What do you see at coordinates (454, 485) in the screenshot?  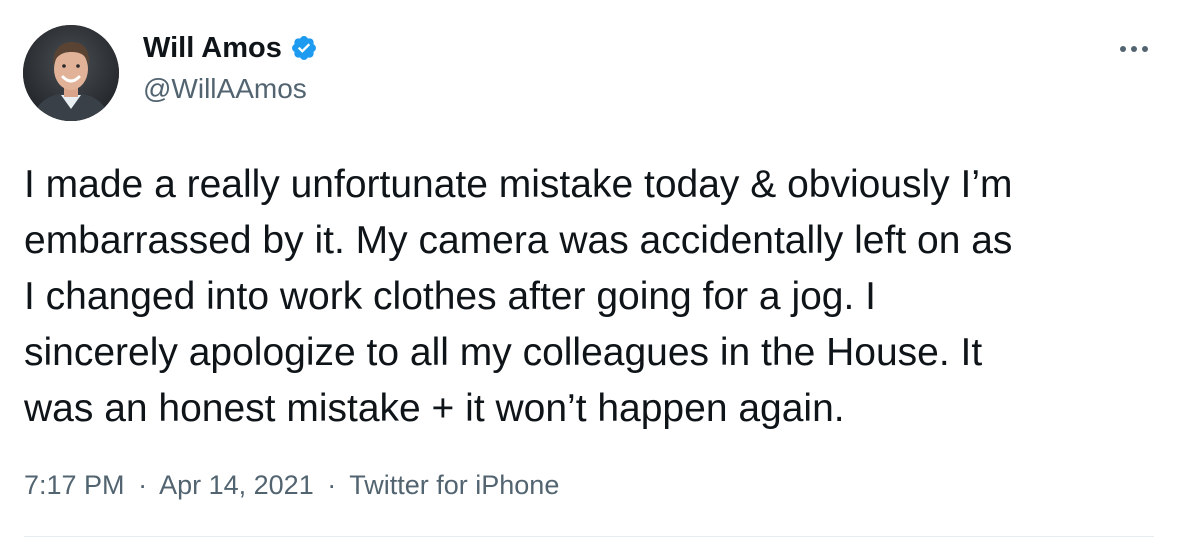 I see `tweet-source-link: Twitter for iPhone` at bounding box center [454, 485].